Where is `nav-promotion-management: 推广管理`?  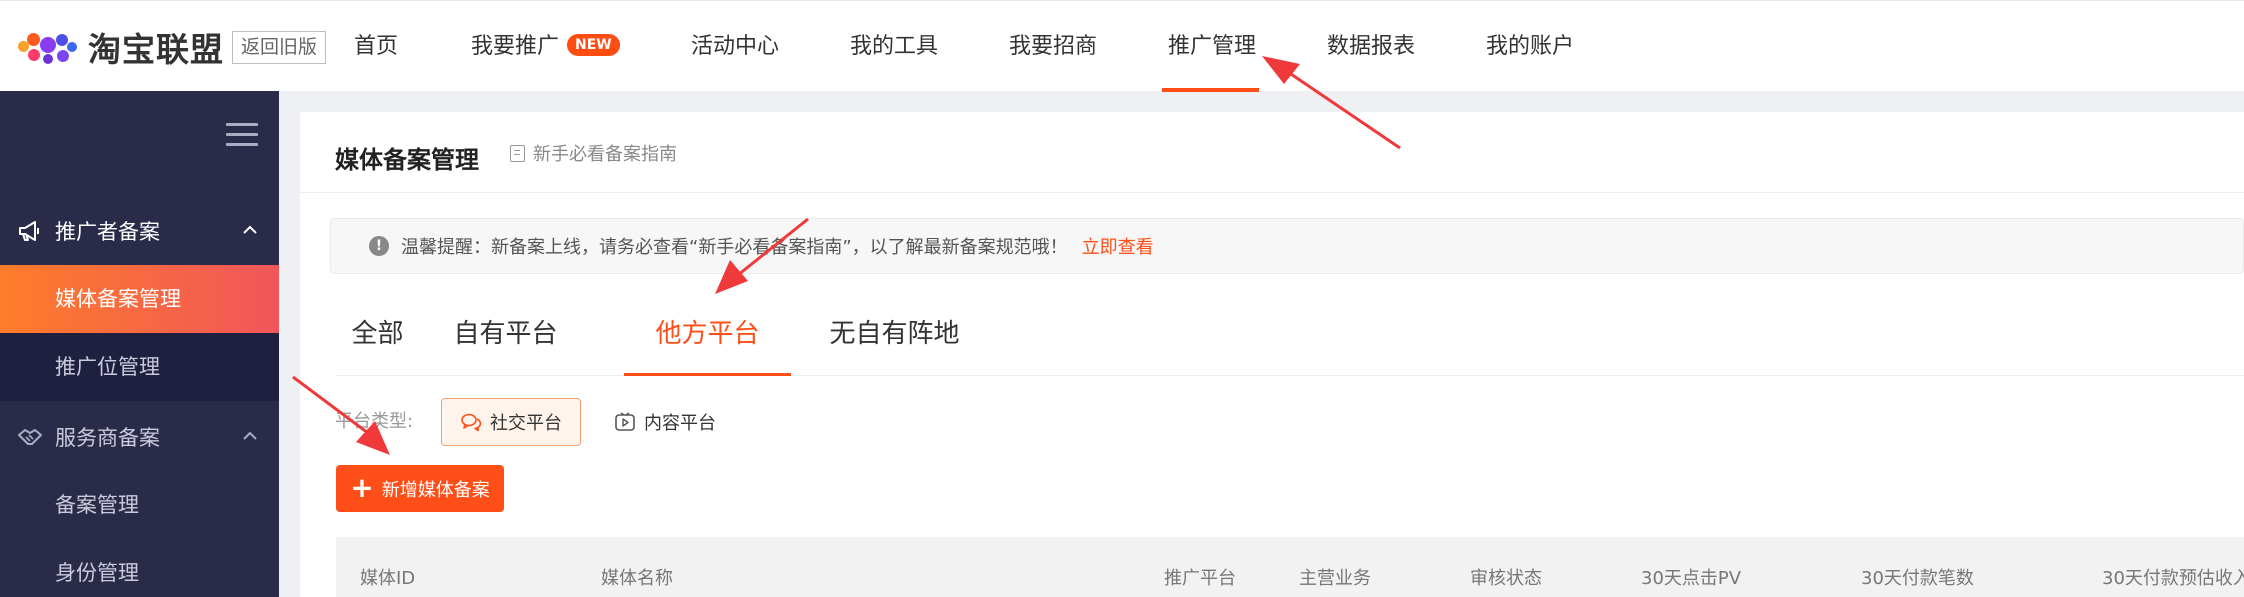 nav-promotion-management: 推广管理 is located at coordinates (1212, 46).